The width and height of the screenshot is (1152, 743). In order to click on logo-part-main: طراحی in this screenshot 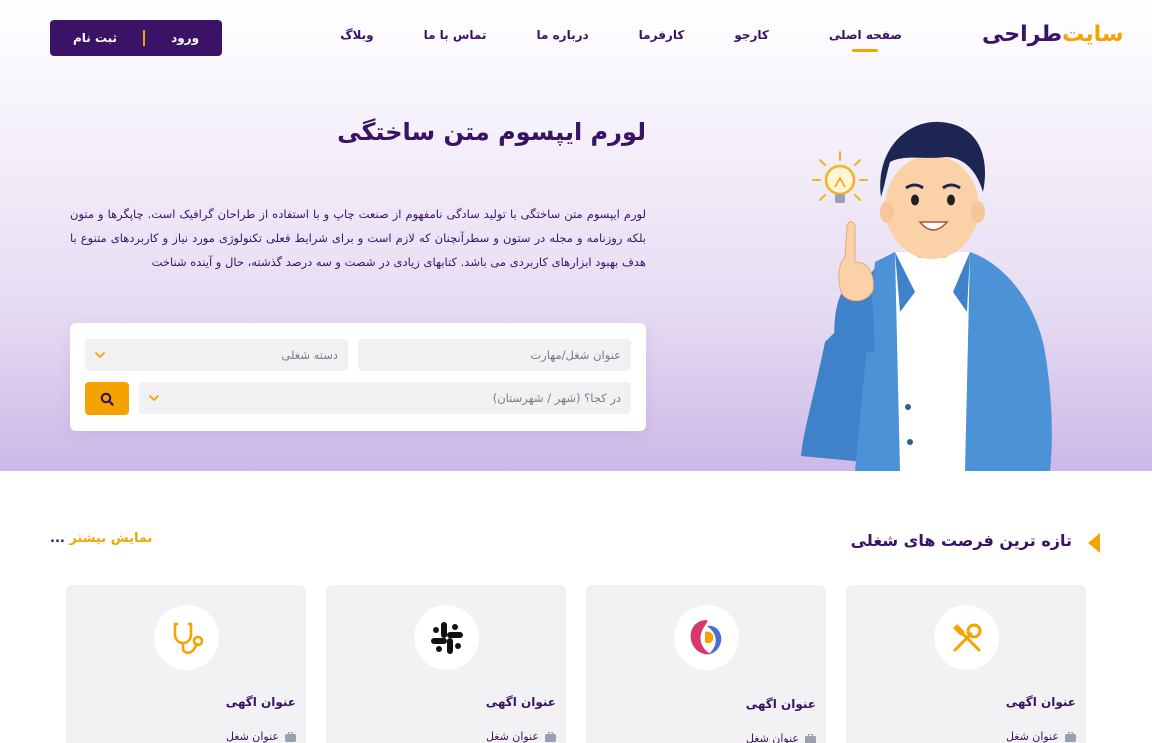, I will do `click(1022, 34)`.